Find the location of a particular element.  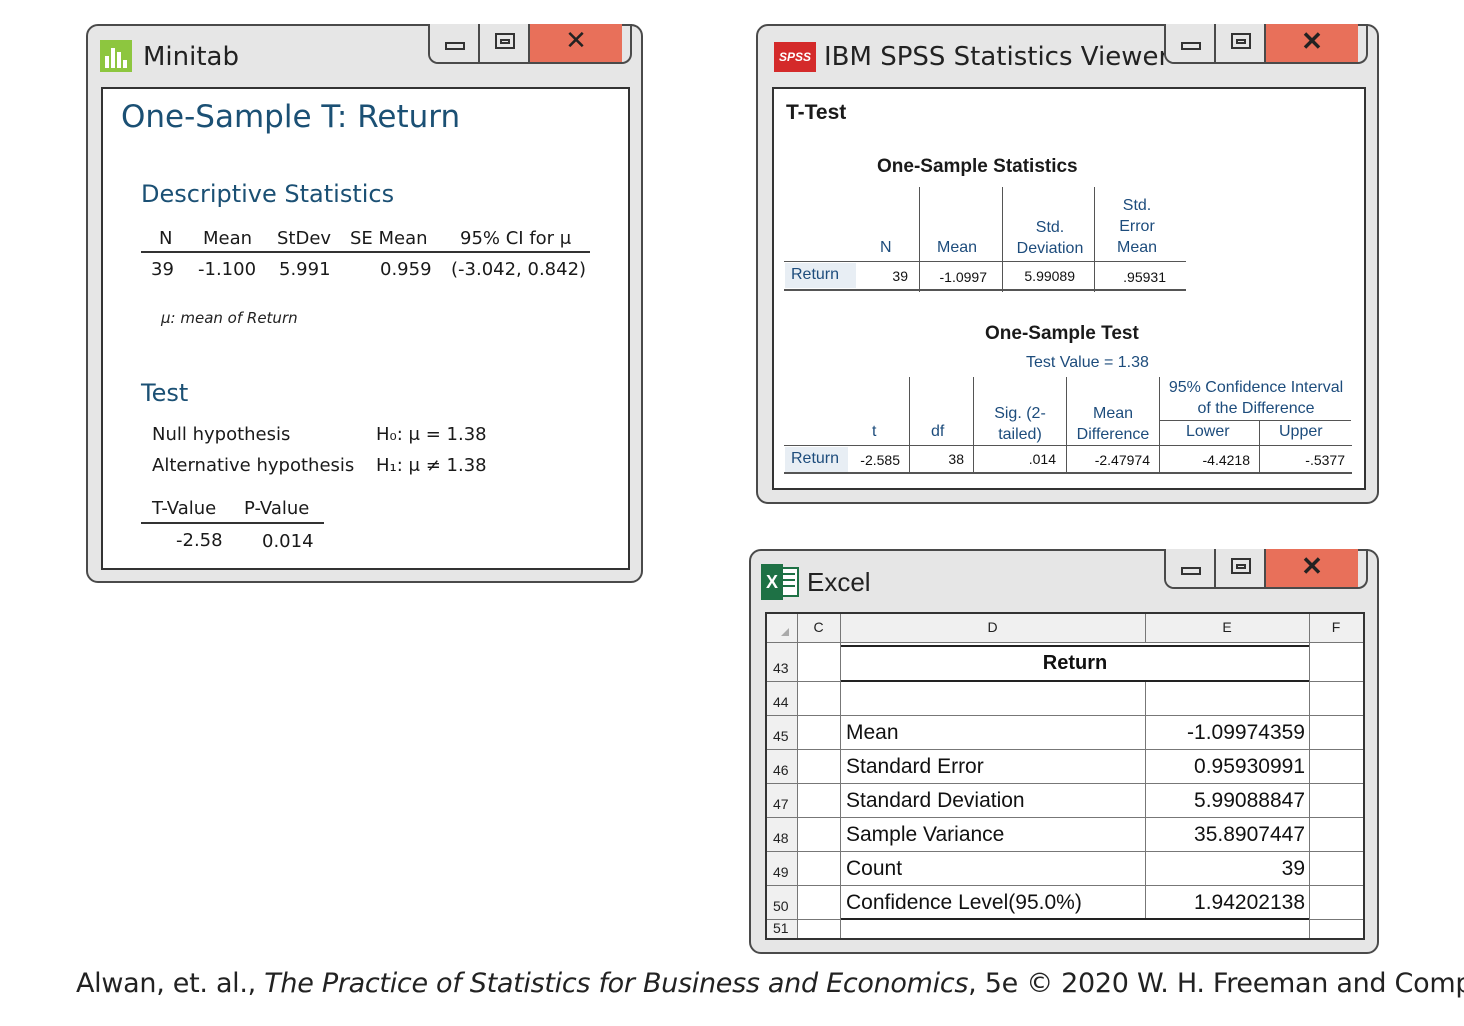

row-number: 48 is located at coordinates (781, 838).